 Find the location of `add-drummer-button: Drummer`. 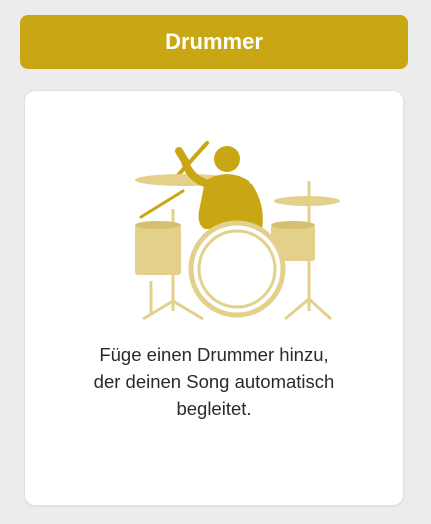

add-drummer-button: Drummer is located at coordinates (214, 42).